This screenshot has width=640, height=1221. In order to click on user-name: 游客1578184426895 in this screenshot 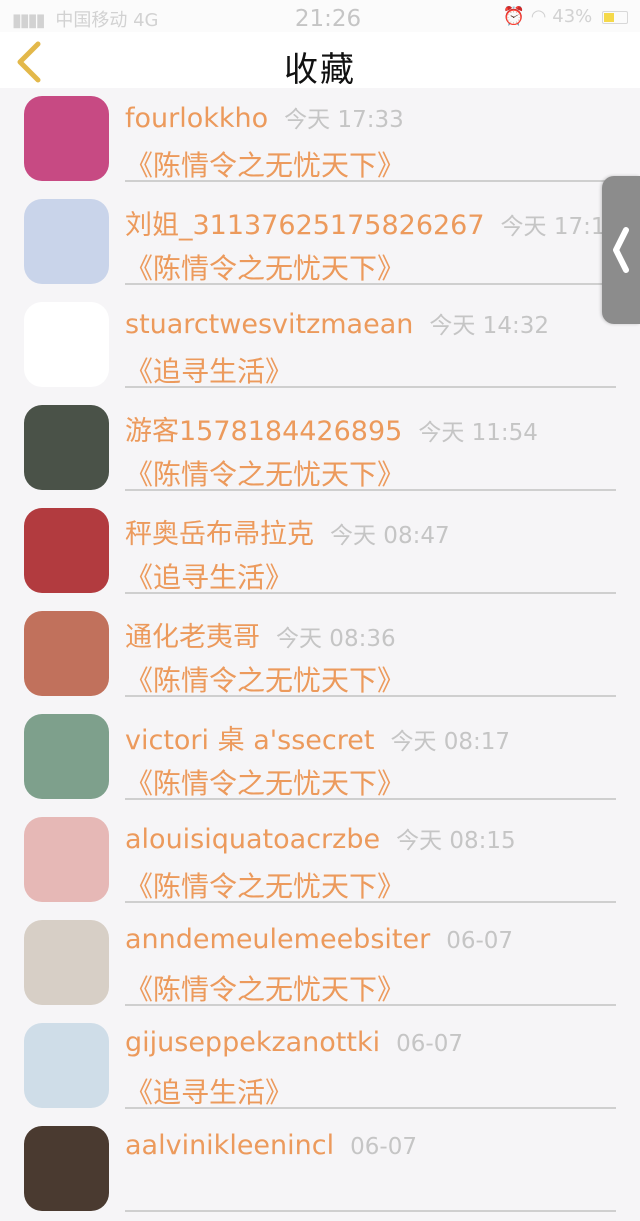, I will do `click(263, 431)`.